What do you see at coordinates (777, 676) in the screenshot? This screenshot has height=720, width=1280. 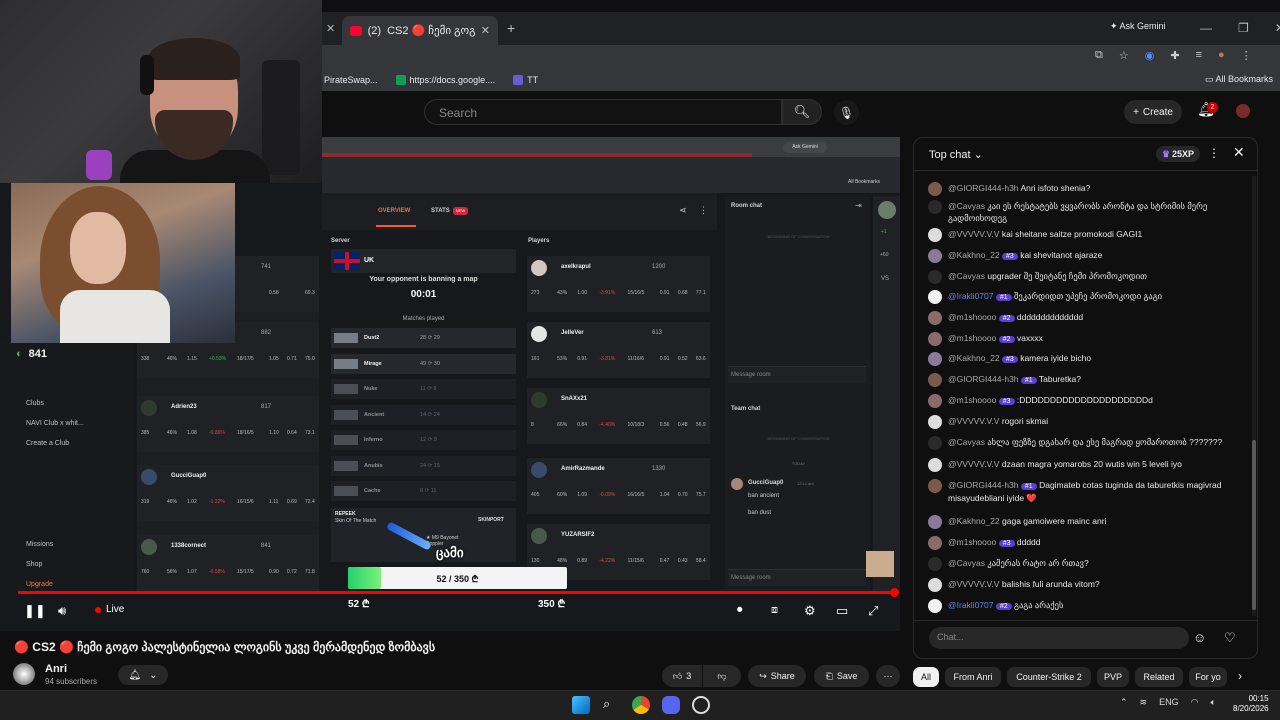 I see `share-button: ↪ Share` at bounding box center [777, 676].